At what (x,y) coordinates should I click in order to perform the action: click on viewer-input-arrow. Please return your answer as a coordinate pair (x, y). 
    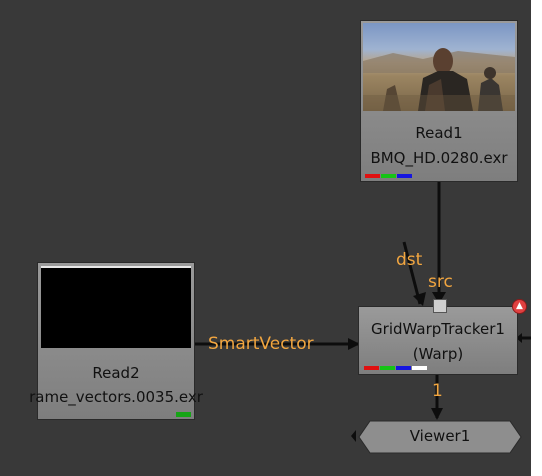
    Looking at the image, I should click on (353, 436).